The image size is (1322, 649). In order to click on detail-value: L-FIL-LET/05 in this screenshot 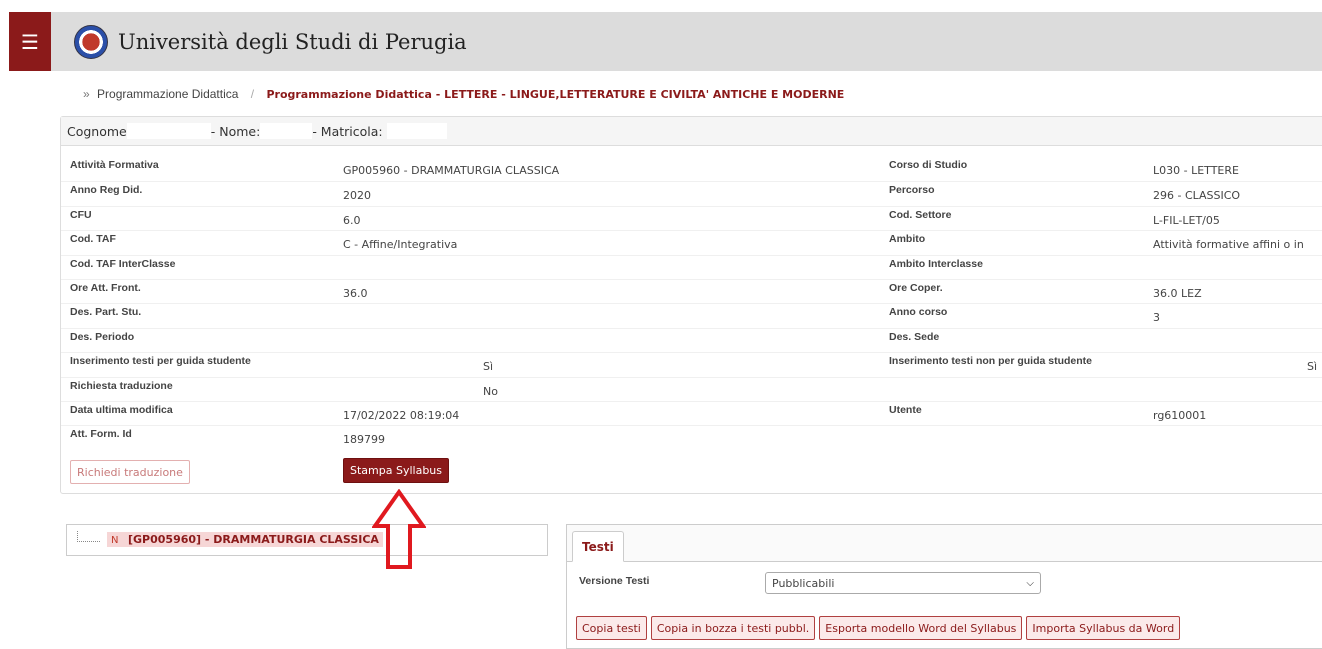, I will do `click(1186, 220)`.